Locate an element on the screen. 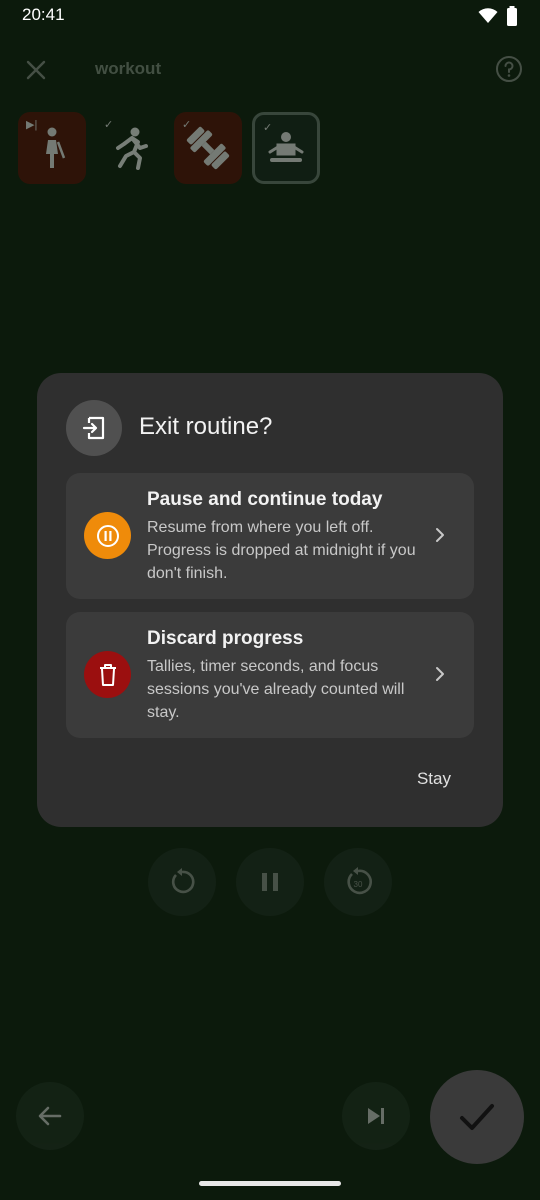 The width and height of the screenshot is (540, 1200). walking-icon is located at coordinates (56, 147).